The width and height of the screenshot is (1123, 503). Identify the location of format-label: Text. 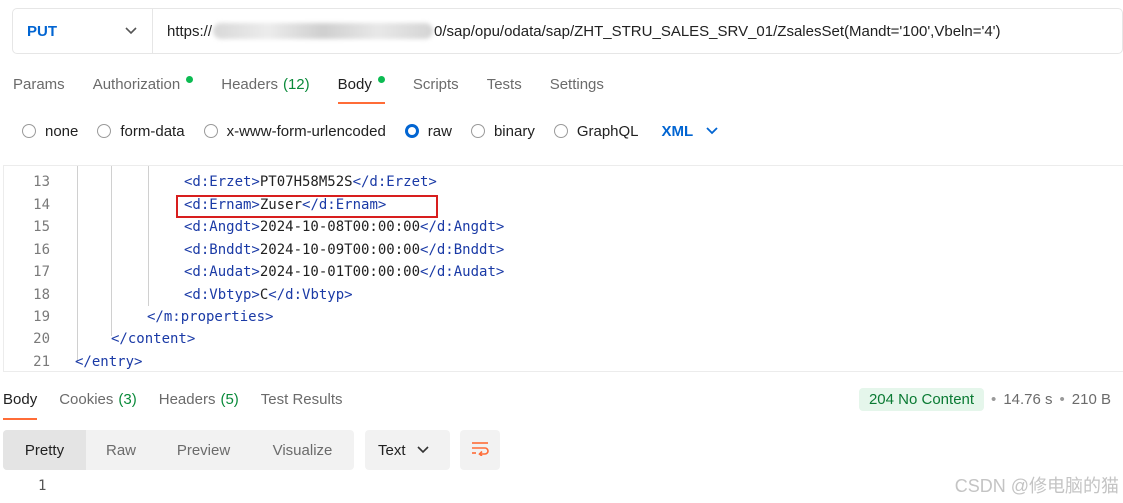
(392, 450).